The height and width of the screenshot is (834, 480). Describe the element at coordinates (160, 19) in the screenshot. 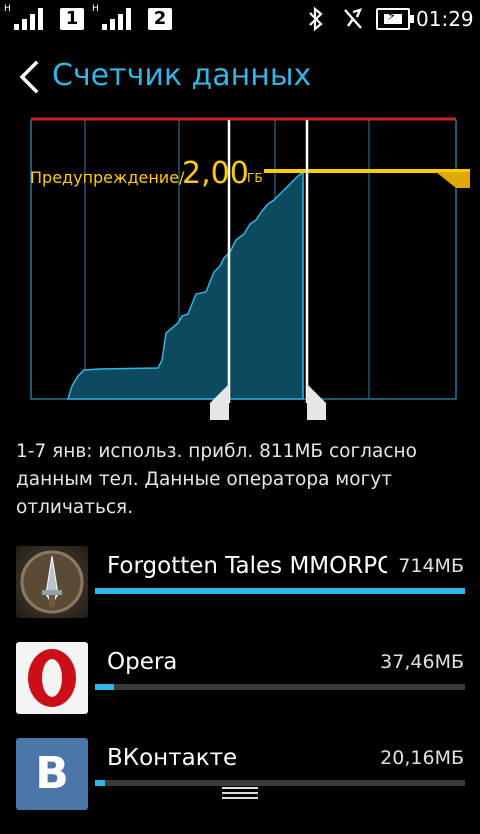

I see `sim2-badge: 2` at that location.